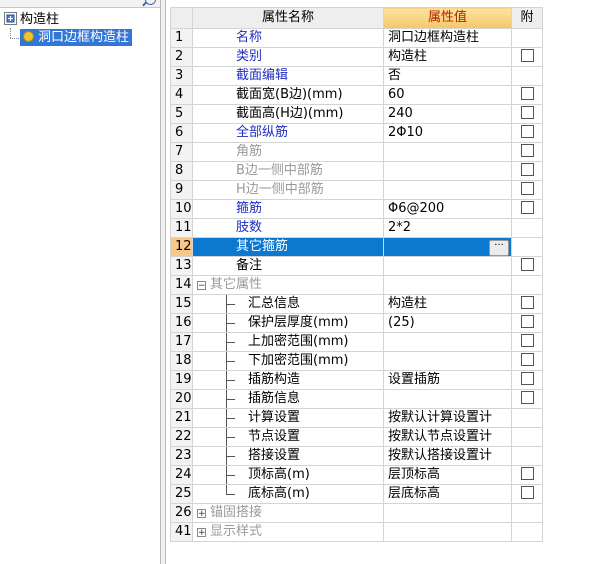  What do you see at coordinates (288, 228) in the screenshot?
I see `property-name: 肢数` at bounding box center [288, 228].